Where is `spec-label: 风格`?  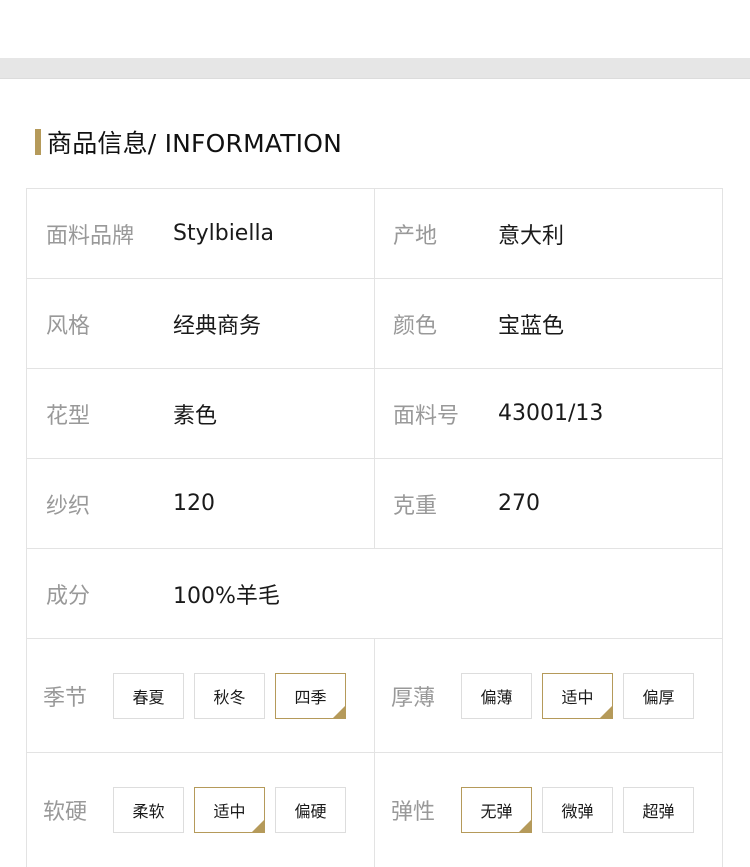
spec-label: 风格 is located at coordinates (68, 326).